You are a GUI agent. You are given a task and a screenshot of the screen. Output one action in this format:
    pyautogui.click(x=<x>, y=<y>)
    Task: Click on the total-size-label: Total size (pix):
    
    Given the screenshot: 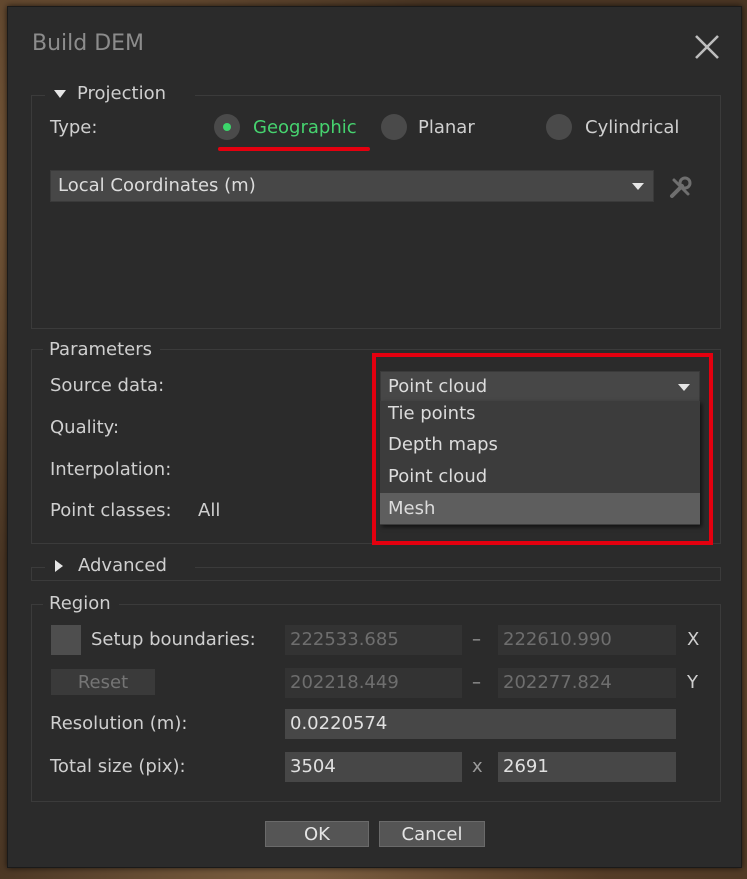 What is the action you would take?
    pyautogui.click(x=118, y=766)
    